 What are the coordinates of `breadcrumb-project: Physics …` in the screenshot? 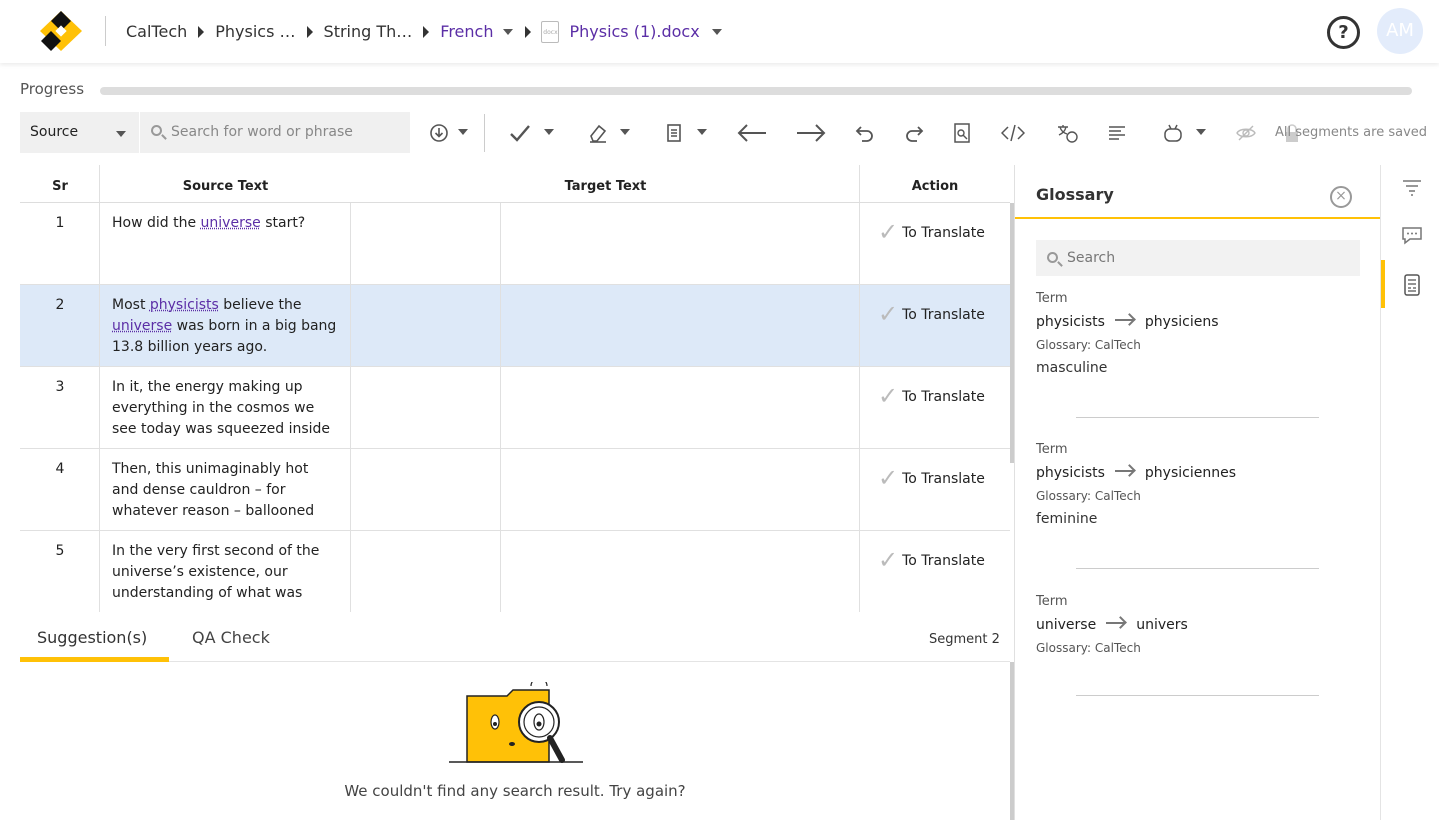 It's located at (255, 31).